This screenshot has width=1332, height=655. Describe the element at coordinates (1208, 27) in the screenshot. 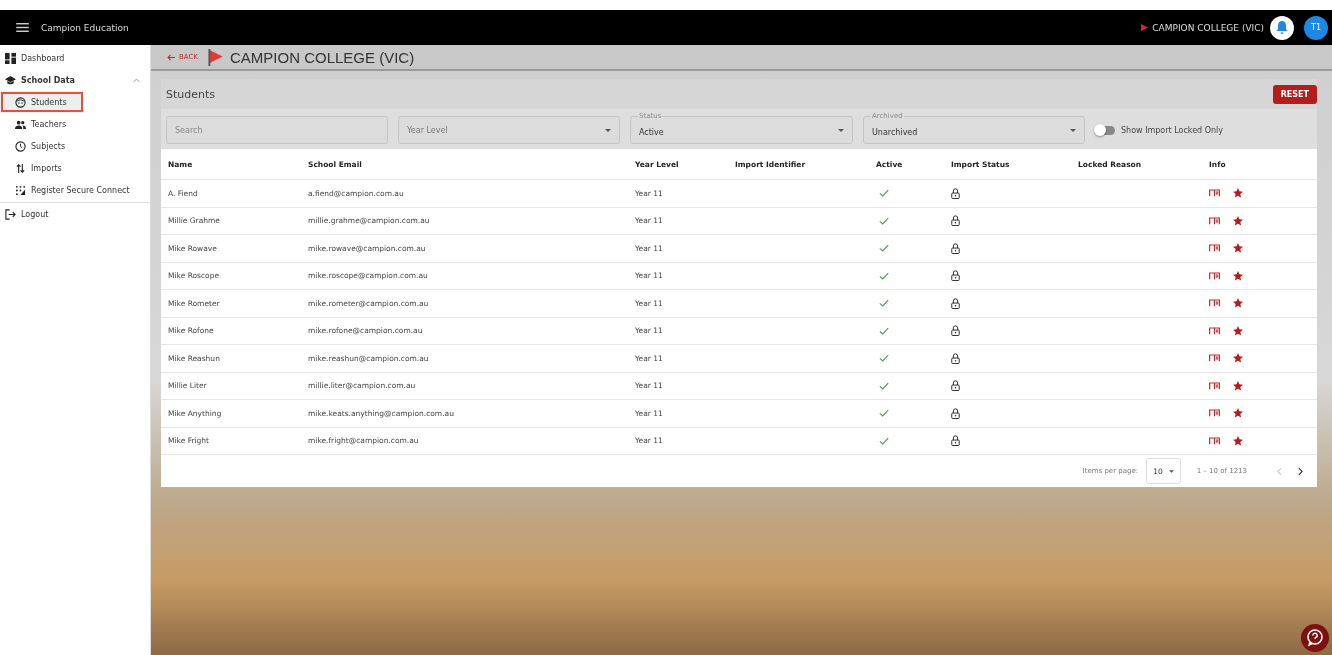

I see `school-name: CAMPION COLLEGE (VIC)` at that location.